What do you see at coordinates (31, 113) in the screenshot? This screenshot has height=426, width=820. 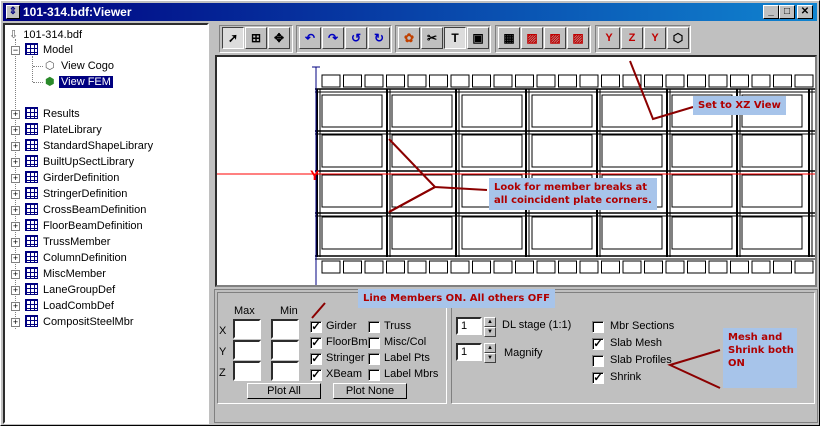 I see `table-icon` at bounding box center [31, 113].